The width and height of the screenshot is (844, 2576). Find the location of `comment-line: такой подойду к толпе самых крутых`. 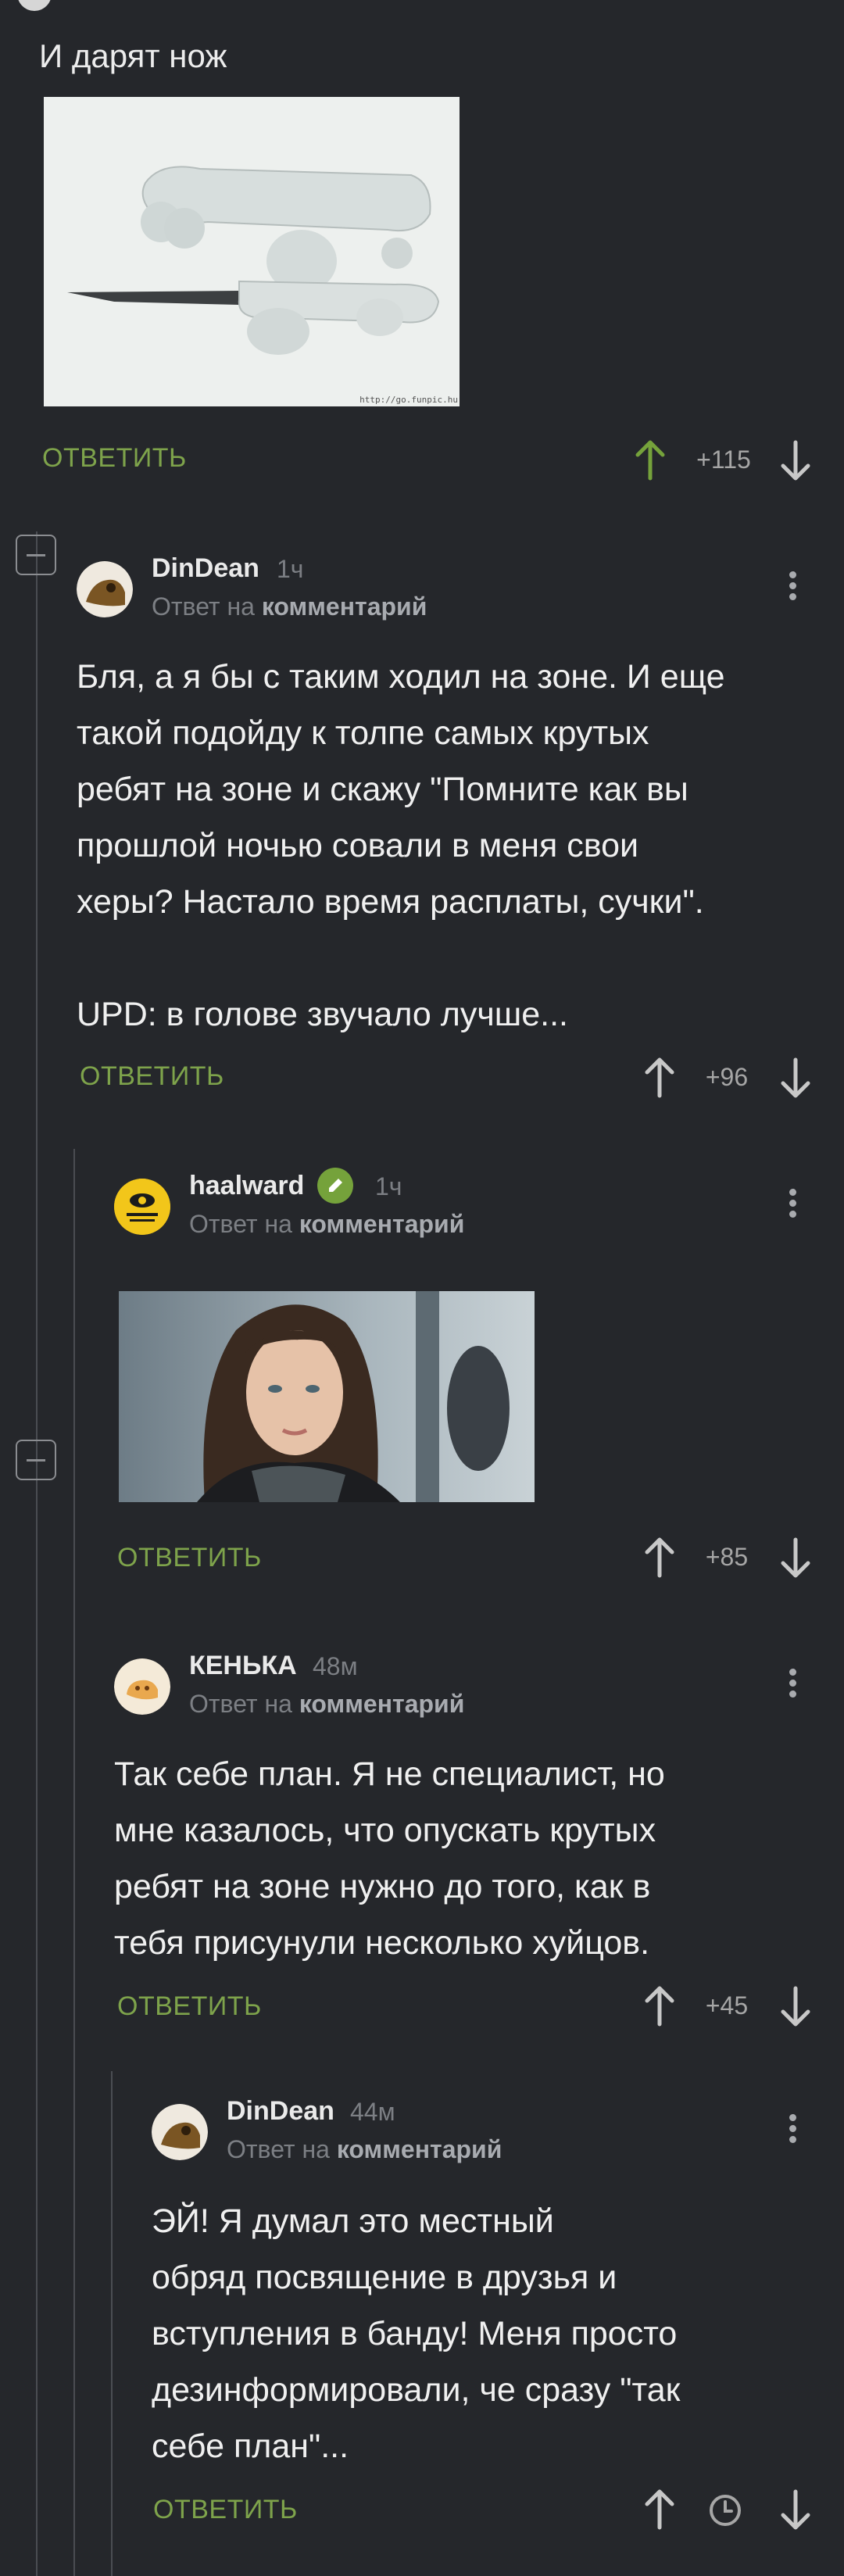

comment-line: такой подойду к толпе самых крутых is located at coordinates (363, 733).